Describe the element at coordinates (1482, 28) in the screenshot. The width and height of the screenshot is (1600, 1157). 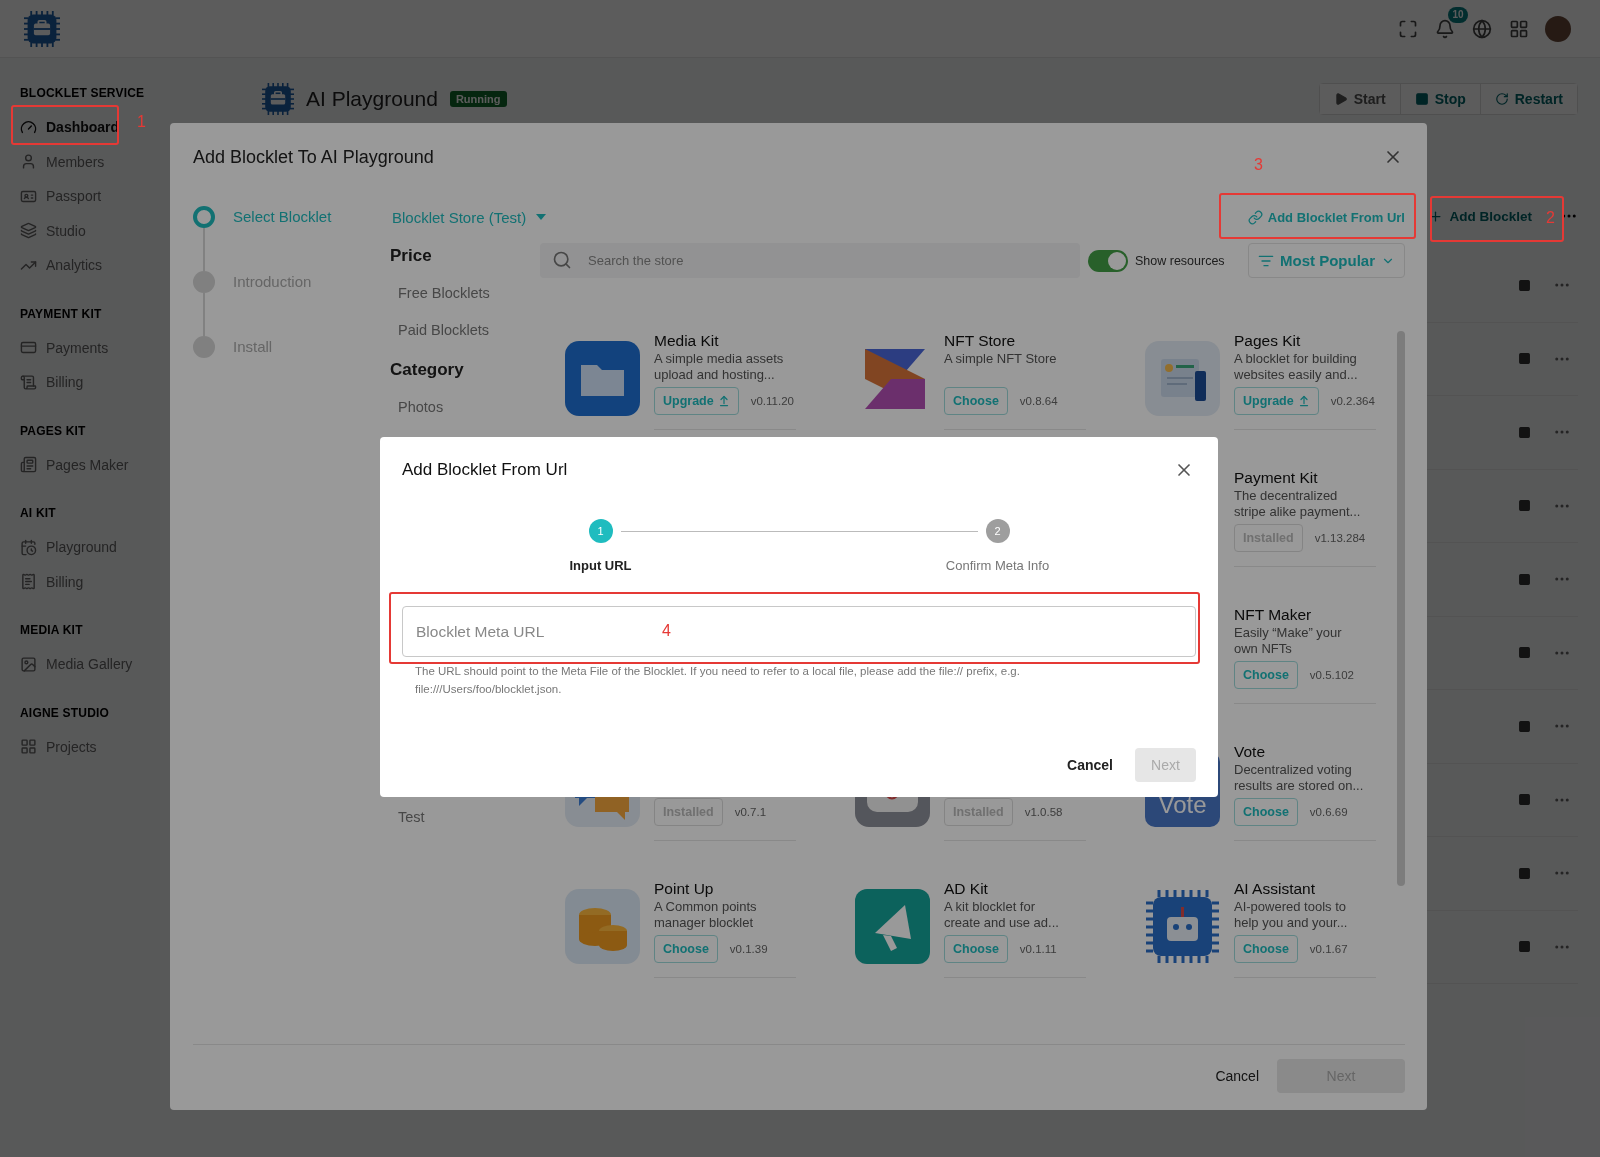
I see `globe-icon` at that location.